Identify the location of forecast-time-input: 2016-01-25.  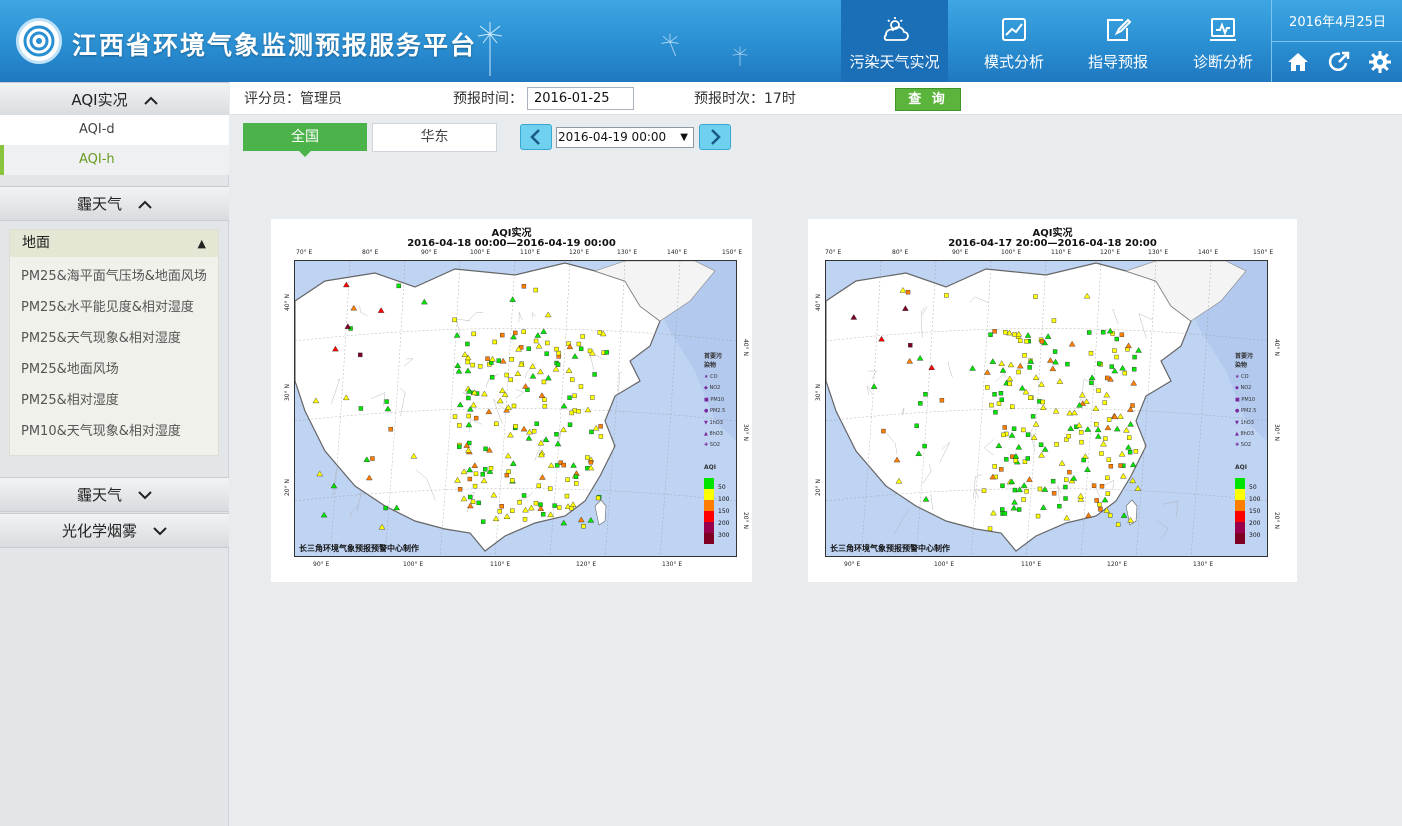
(580, 98).